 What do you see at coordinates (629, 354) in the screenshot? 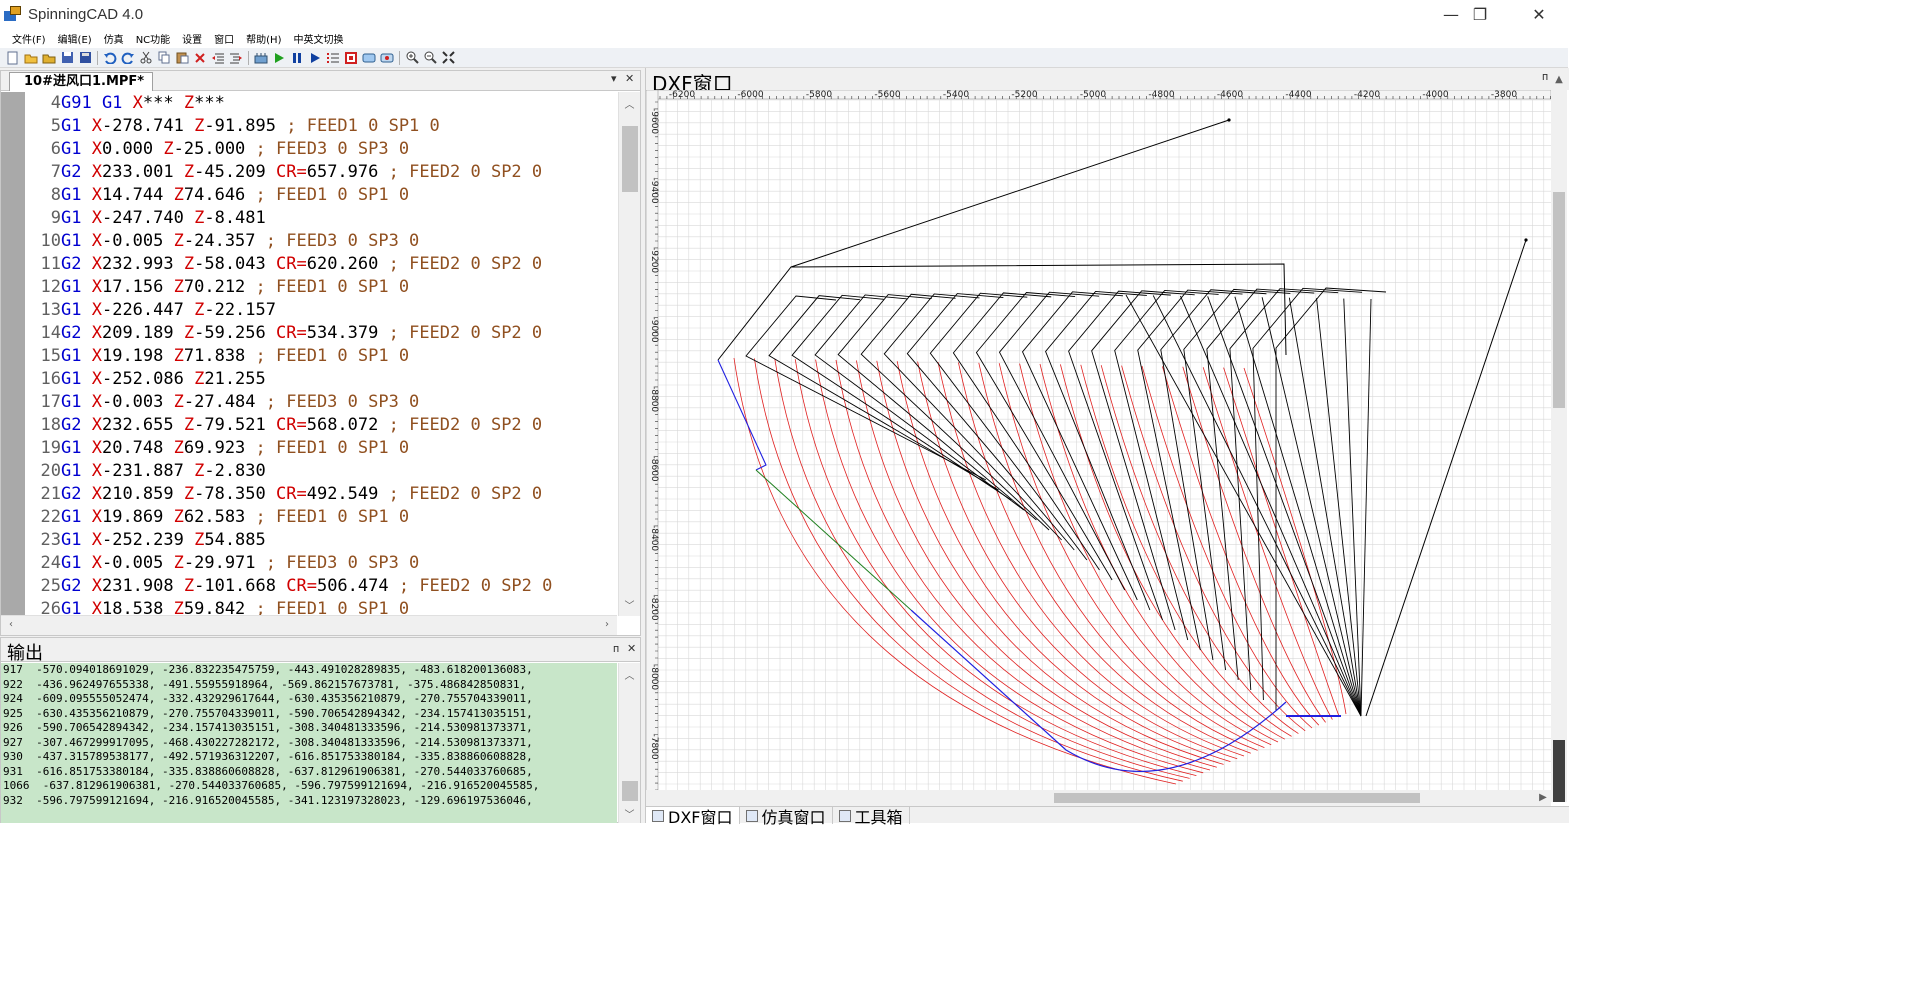
I see `editor-vertical-scrollbar: ︿ ﹀` at bounding box center [629, 354].